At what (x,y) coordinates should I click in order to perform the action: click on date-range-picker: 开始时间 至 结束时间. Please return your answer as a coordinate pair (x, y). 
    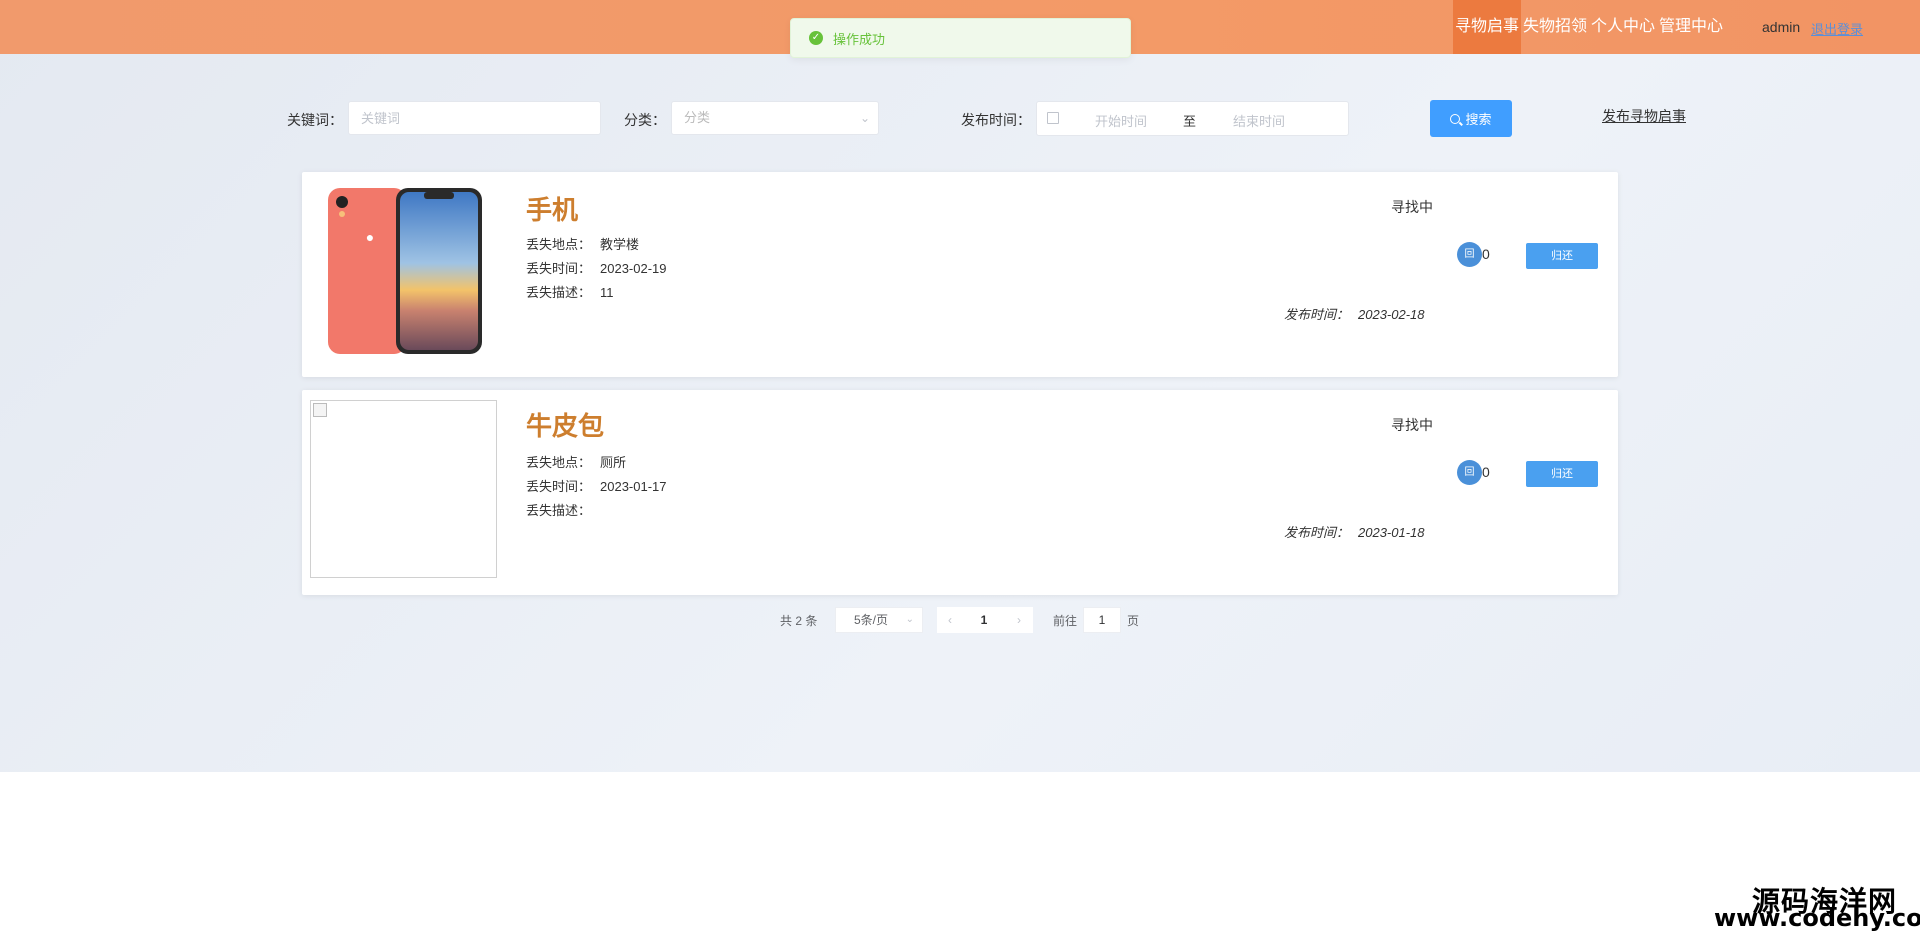
    Looking at the image, I should click on (1192, 118).